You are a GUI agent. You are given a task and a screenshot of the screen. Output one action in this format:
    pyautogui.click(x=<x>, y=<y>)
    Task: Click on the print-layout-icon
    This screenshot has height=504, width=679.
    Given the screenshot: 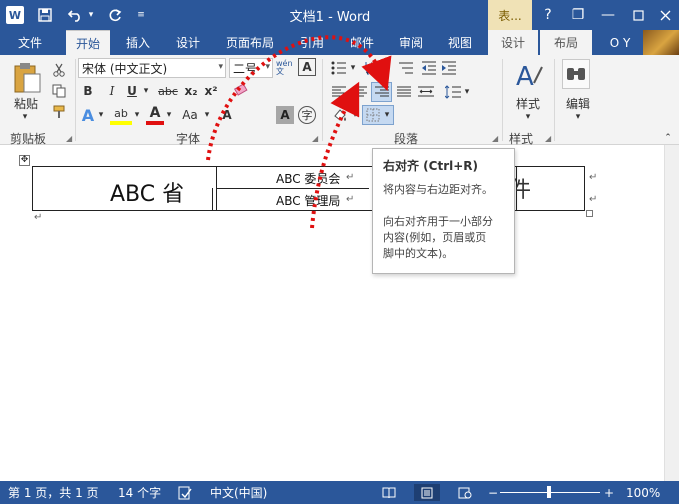 What is the action you would take?
    pyautogui.click(x=427, y=492)
    